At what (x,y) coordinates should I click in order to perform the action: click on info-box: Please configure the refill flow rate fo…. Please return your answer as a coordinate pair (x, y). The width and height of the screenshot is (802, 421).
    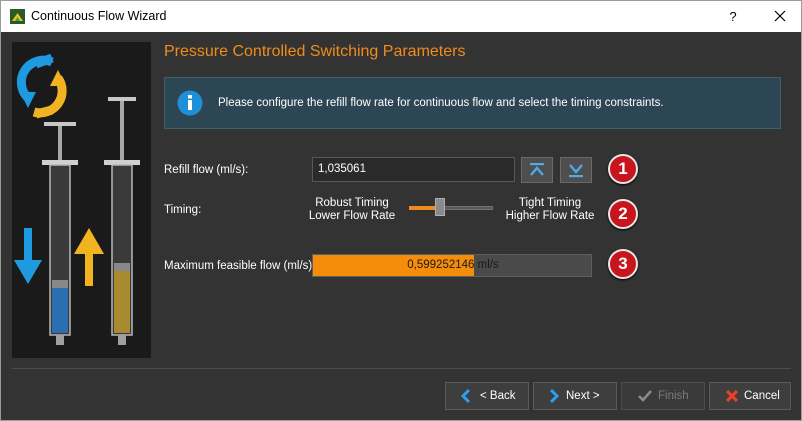
    Looking at the image, I should click on (472, 103).